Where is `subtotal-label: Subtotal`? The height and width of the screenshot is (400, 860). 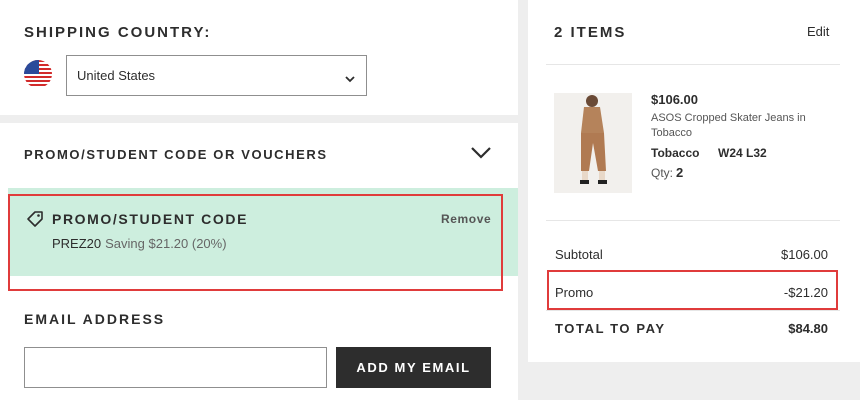 subtotal-label: Subtotal is located at coordinates (579, 254).